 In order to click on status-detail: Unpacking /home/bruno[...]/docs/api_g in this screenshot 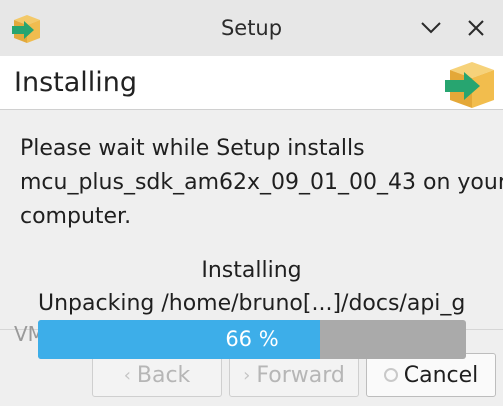, I will do `click(252, 303)`.